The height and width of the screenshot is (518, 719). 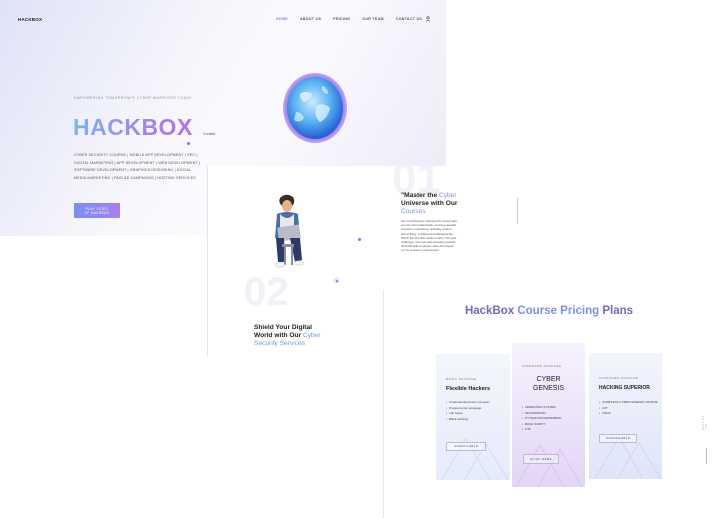 What do you see at coordinates (133, 127) in the screenshot?
I see `hero-title: HACKBOX` at bounding box center [133, 127].